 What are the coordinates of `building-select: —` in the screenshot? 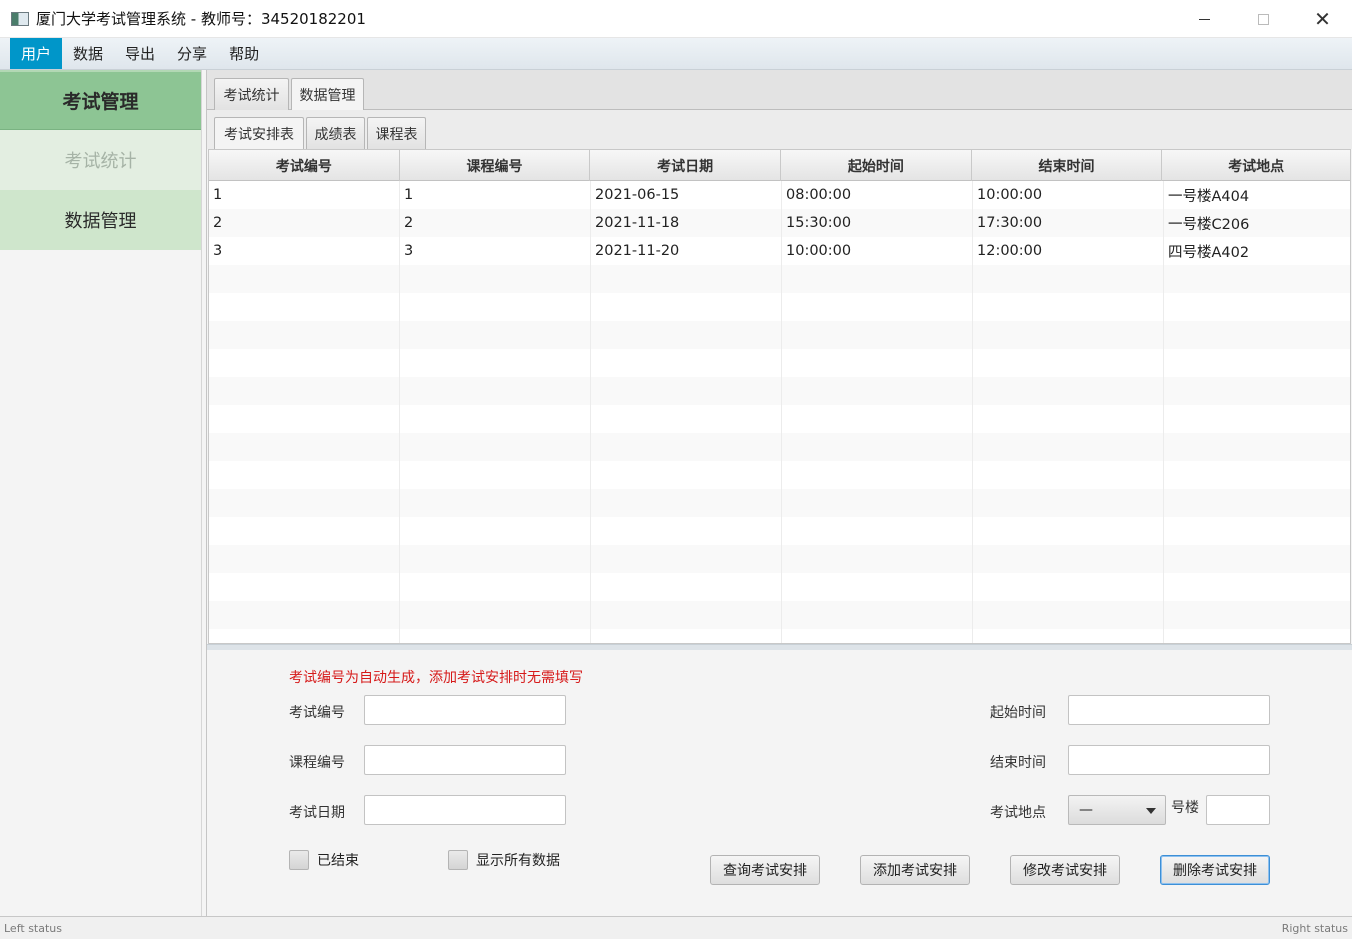 It's located at (1117, 810).